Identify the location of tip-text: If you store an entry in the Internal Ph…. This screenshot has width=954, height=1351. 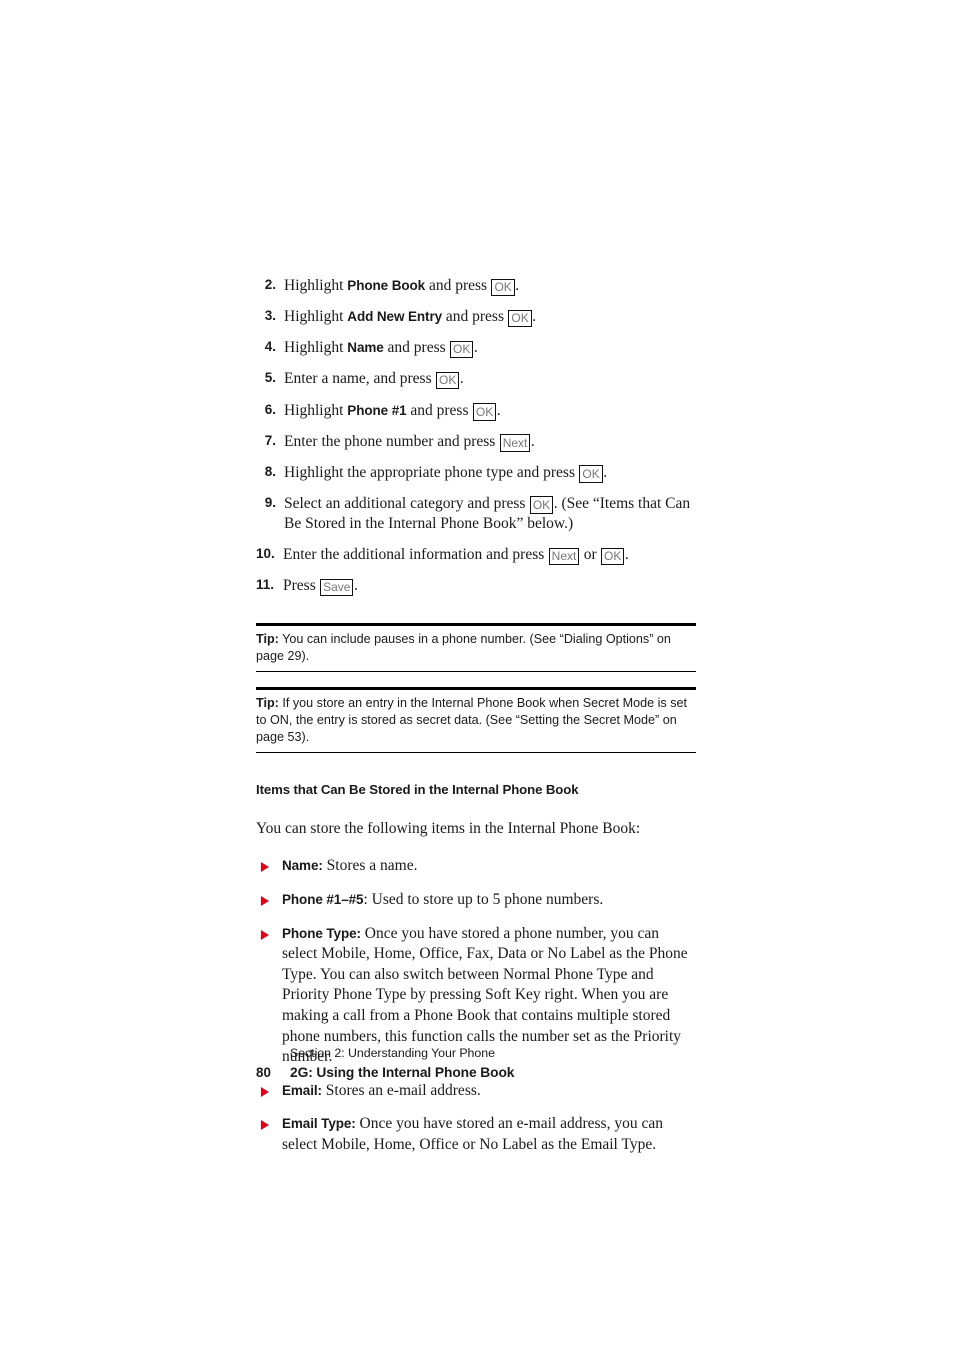
(471, 720).